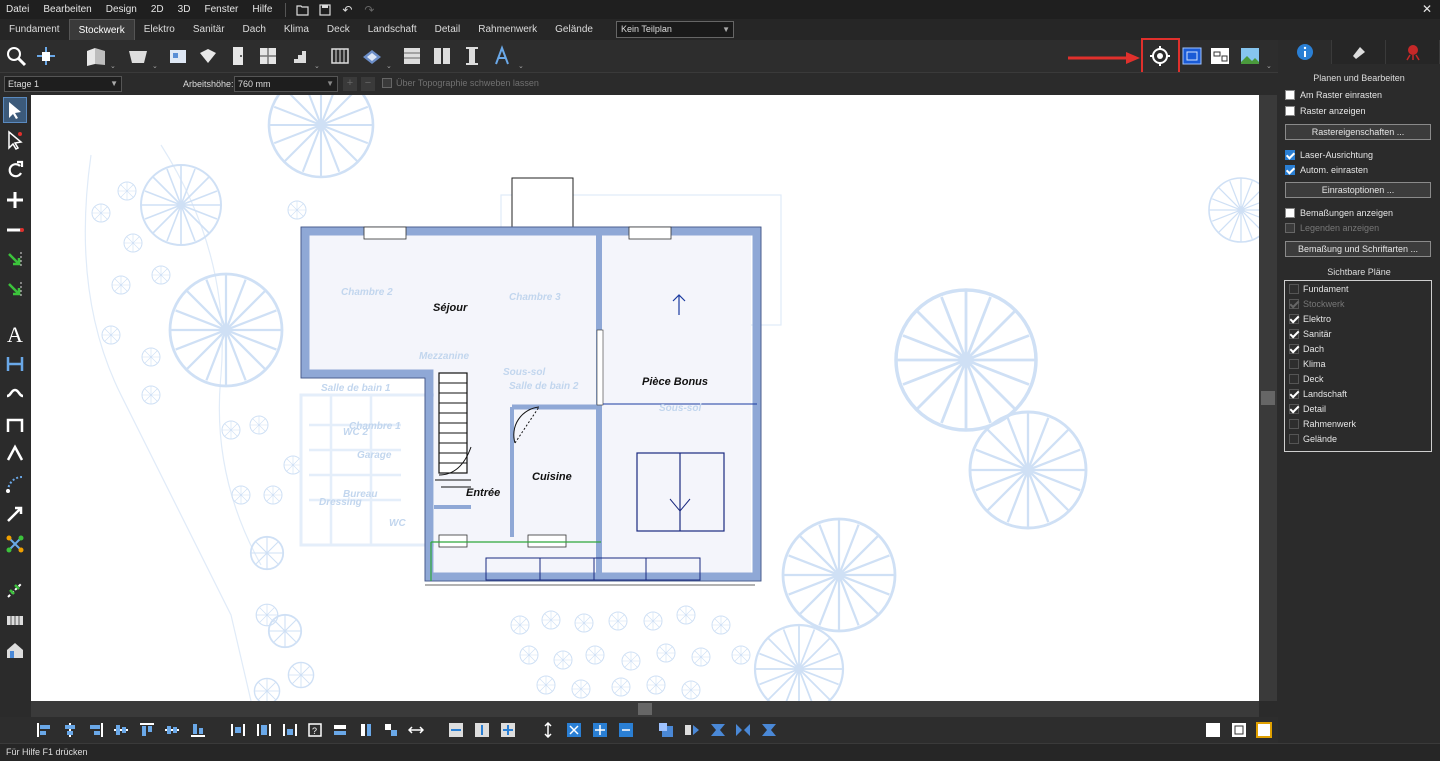 The image size is (1440, 761). What do you see at coordinates (159, 29) in the screenshot?
I see `tab-elektro: Elektro` at bounding box center [159, 29].